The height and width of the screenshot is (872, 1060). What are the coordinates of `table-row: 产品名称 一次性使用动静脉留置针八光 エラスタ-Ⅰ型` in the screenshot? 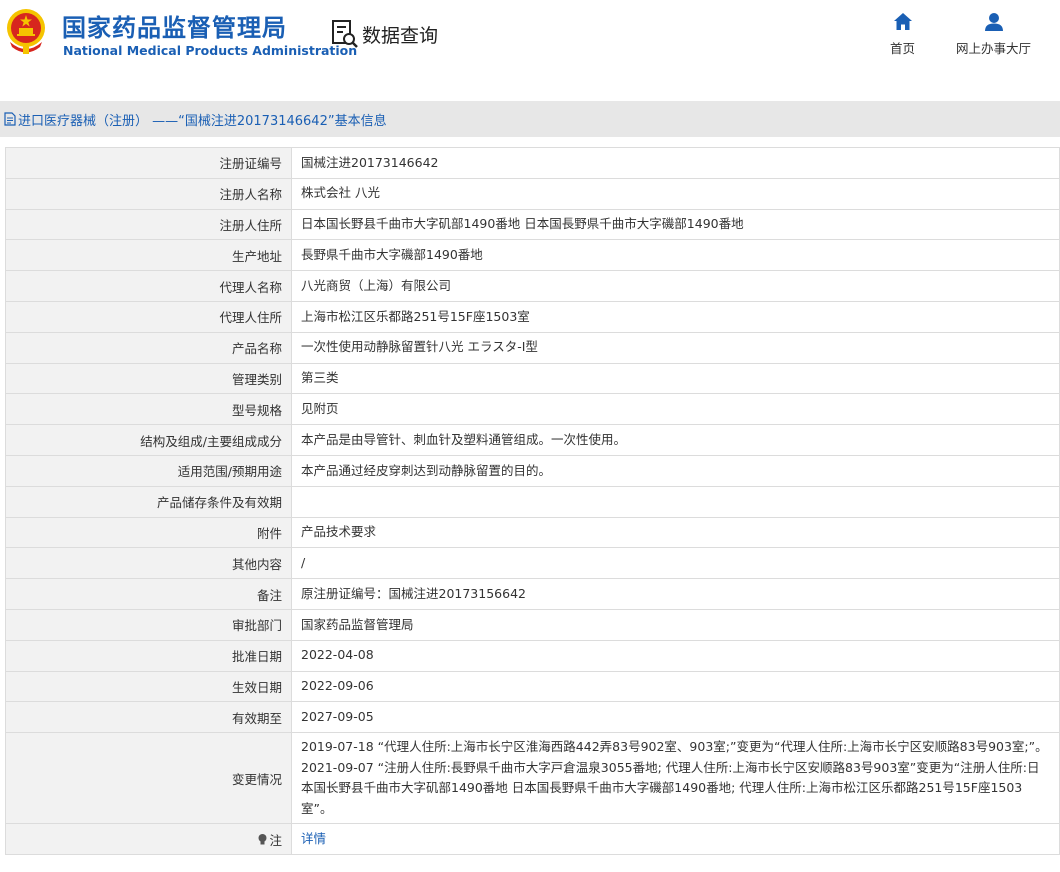 It's located at (532, 347).